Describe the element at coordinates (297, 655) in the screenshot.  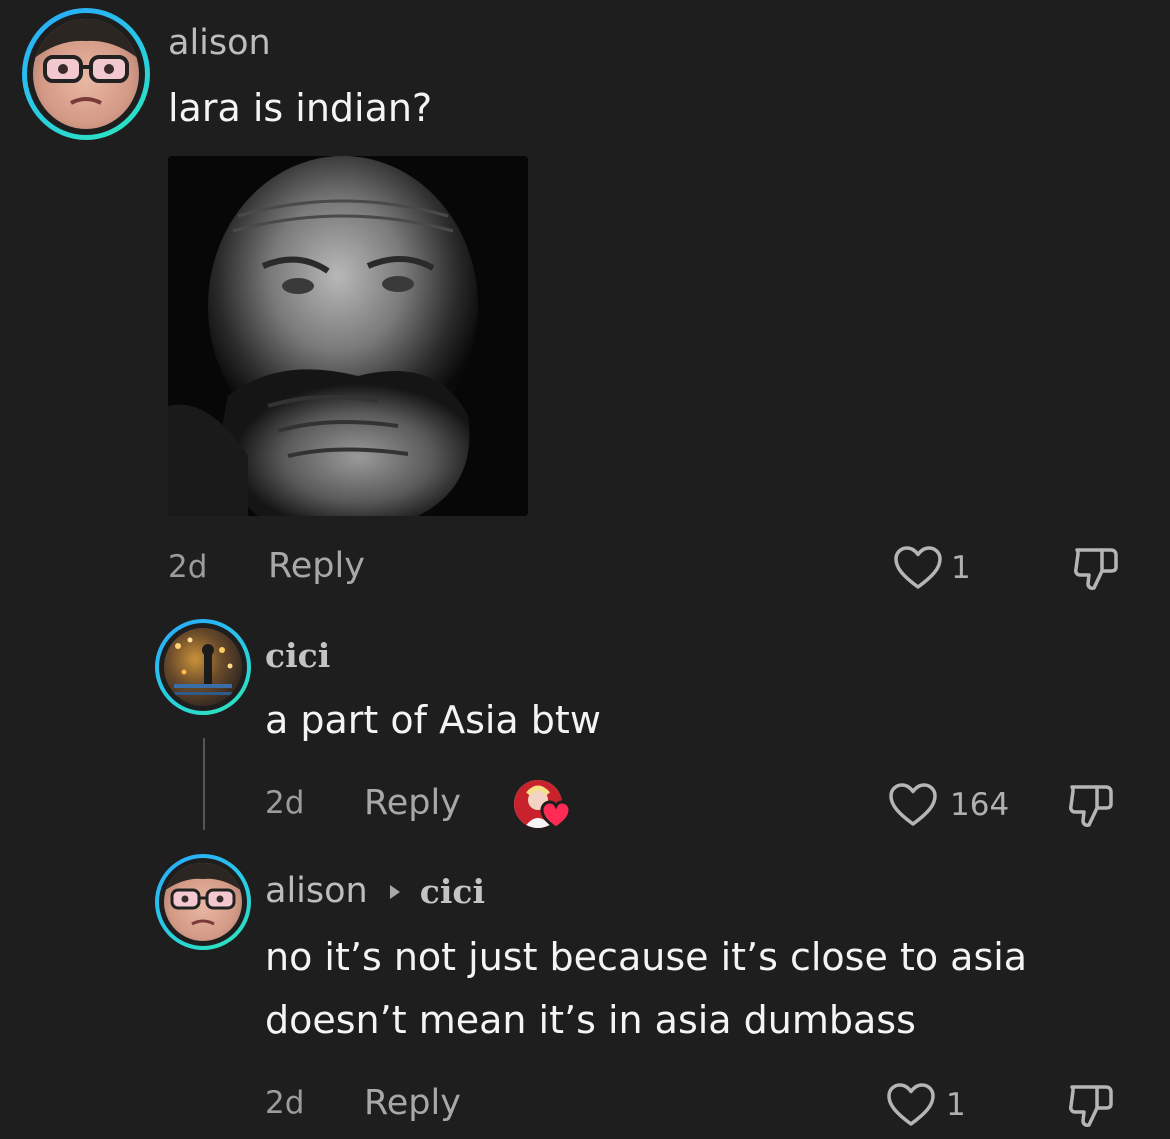
I see `comment-username: cici` at that location.